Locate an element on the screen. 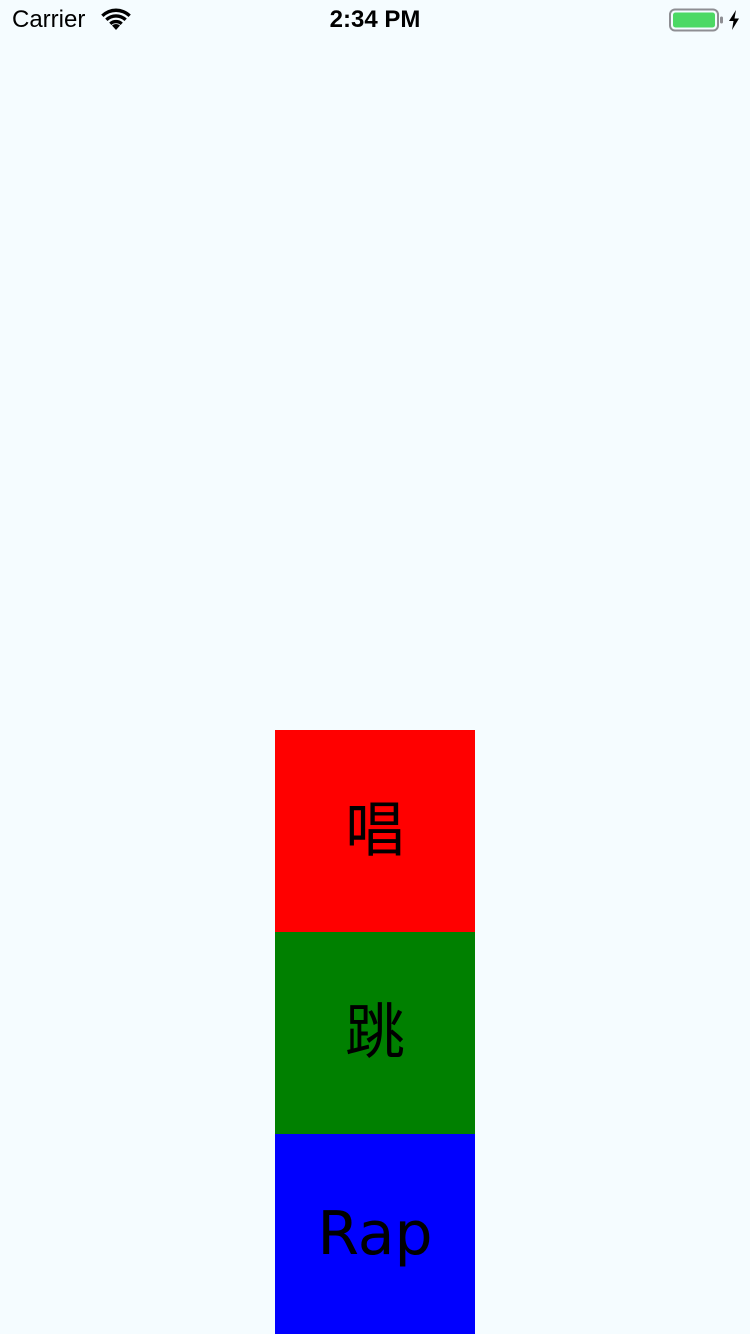 The height and width of the screenshot is (1334, 750). tile-sing: 唱 is located at coordinates (375, 831).